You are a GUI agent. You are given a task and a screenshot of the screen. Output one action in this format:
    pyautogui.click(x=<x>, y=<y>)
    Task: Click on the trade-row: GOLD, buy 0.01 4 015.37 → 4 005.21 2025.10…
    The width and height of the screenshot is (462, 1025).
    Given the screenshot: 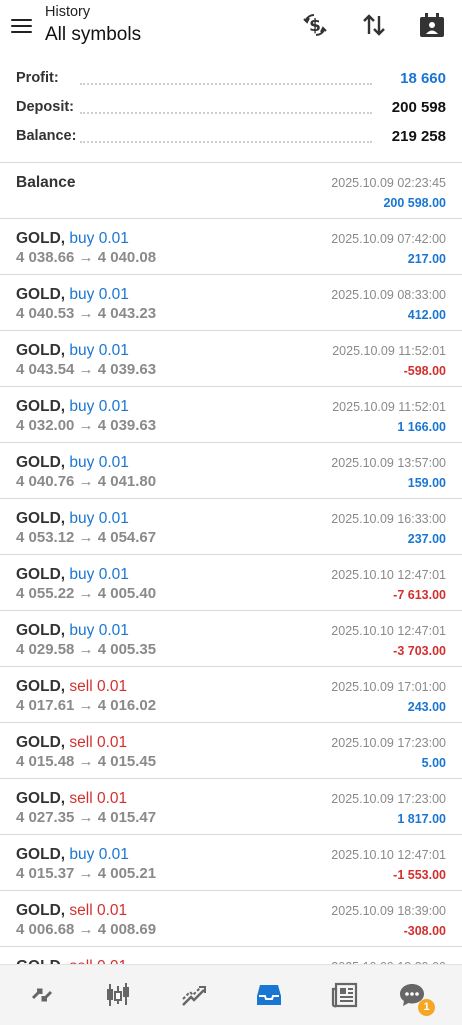 What is the action you would take?
    pyautogui.click(x=231, y=863)
    